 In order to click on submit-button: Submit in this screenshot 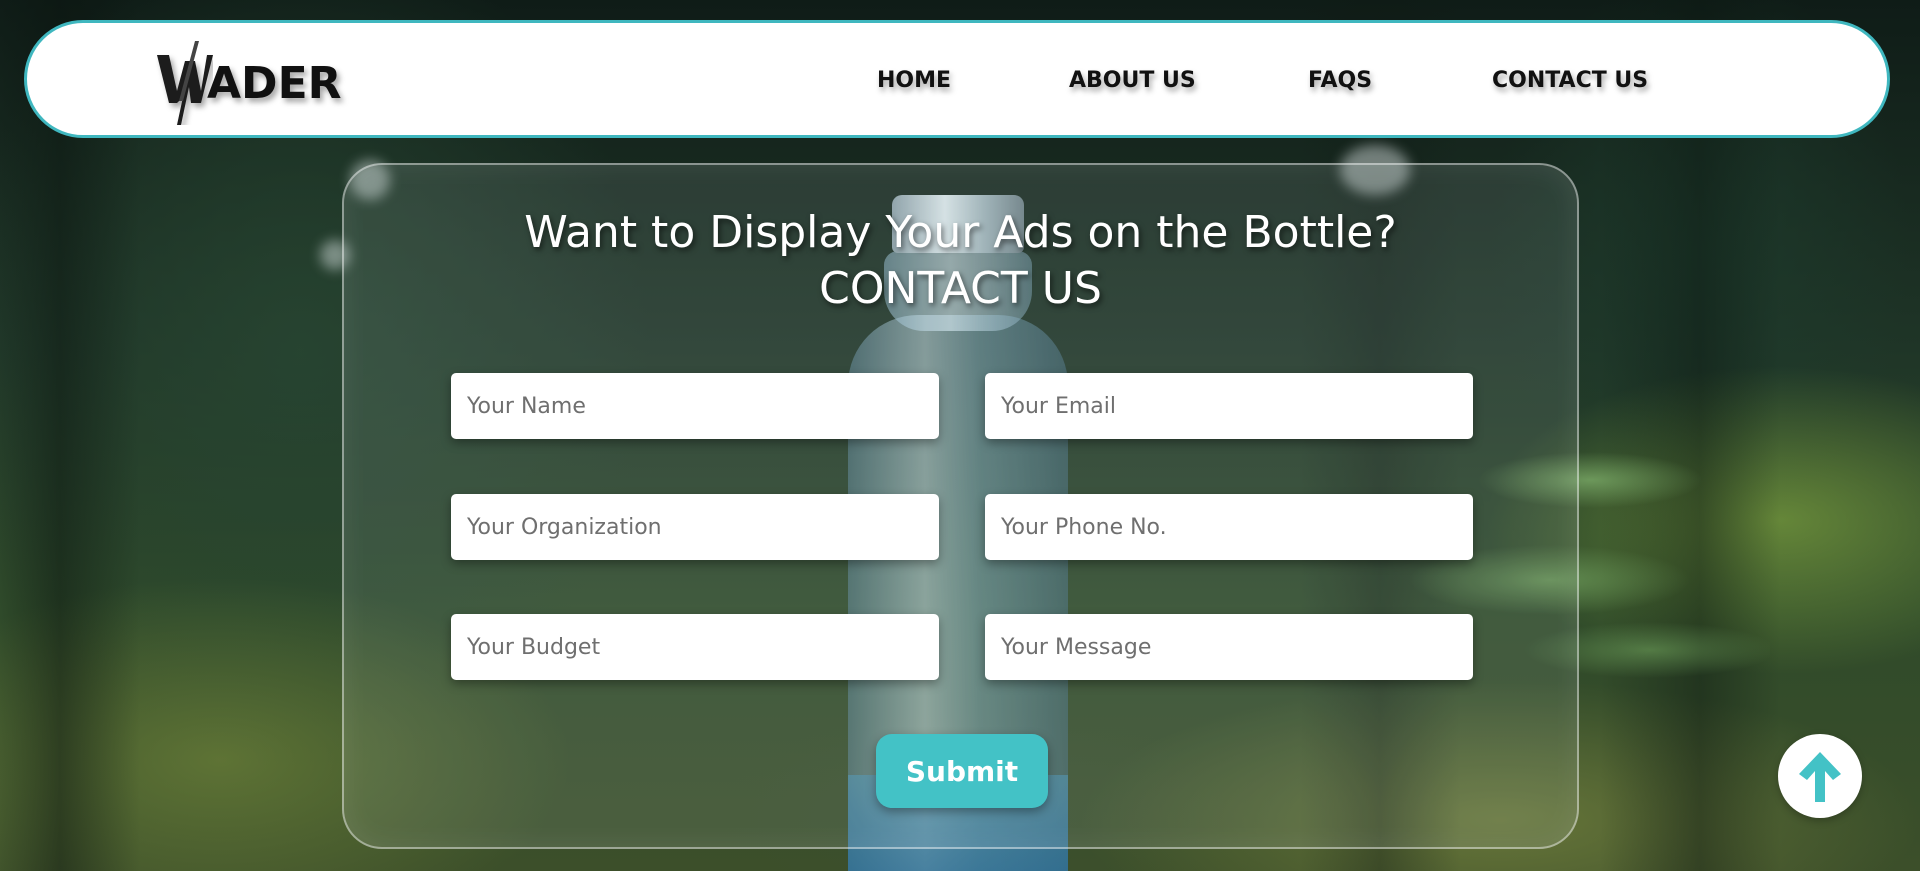, I will do `click(962, 771)`.